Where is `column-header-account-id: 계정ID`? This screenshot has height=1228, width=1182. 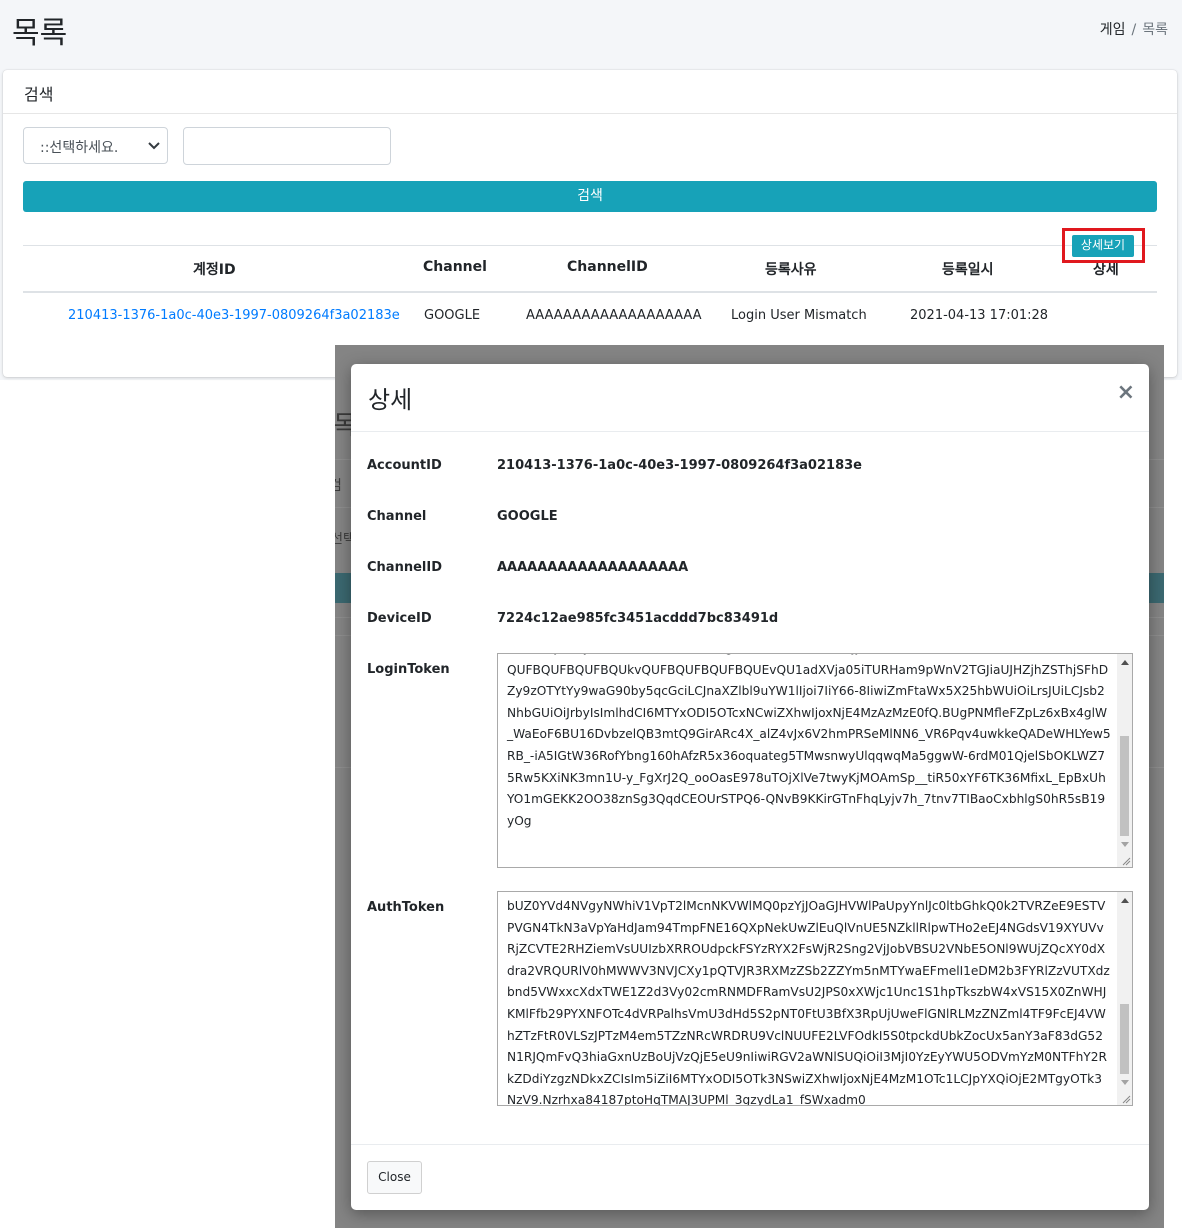 column-header-account-id: 계정ID is located at coordinates (214, 270).